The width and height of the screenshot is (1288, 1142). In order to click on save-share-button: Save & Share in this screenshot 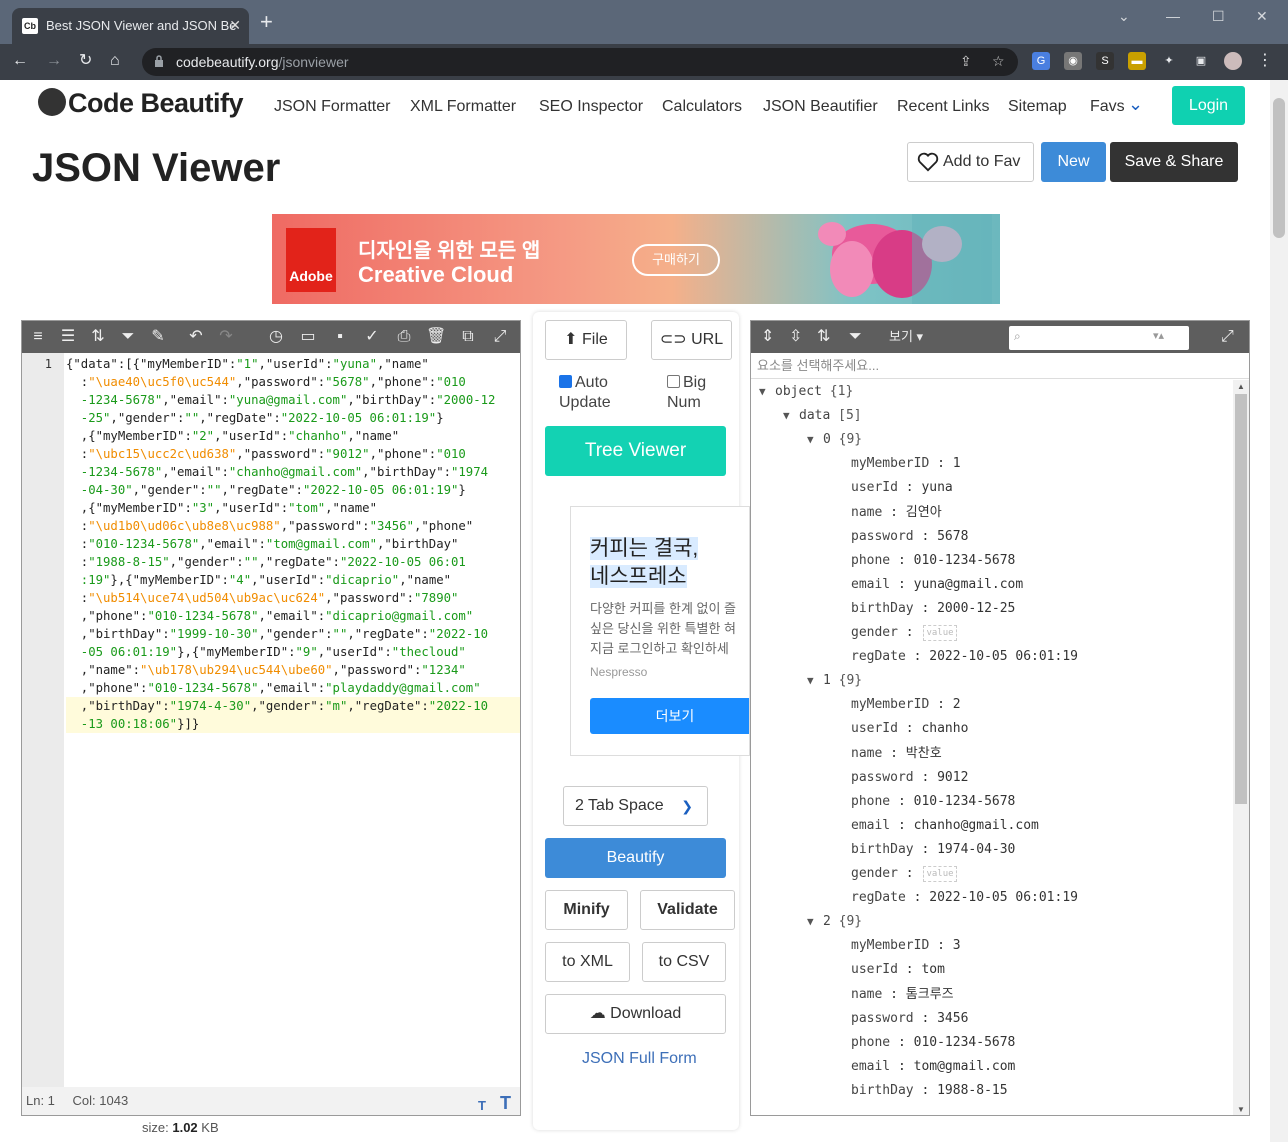, I will do `click(1174, 162)`.